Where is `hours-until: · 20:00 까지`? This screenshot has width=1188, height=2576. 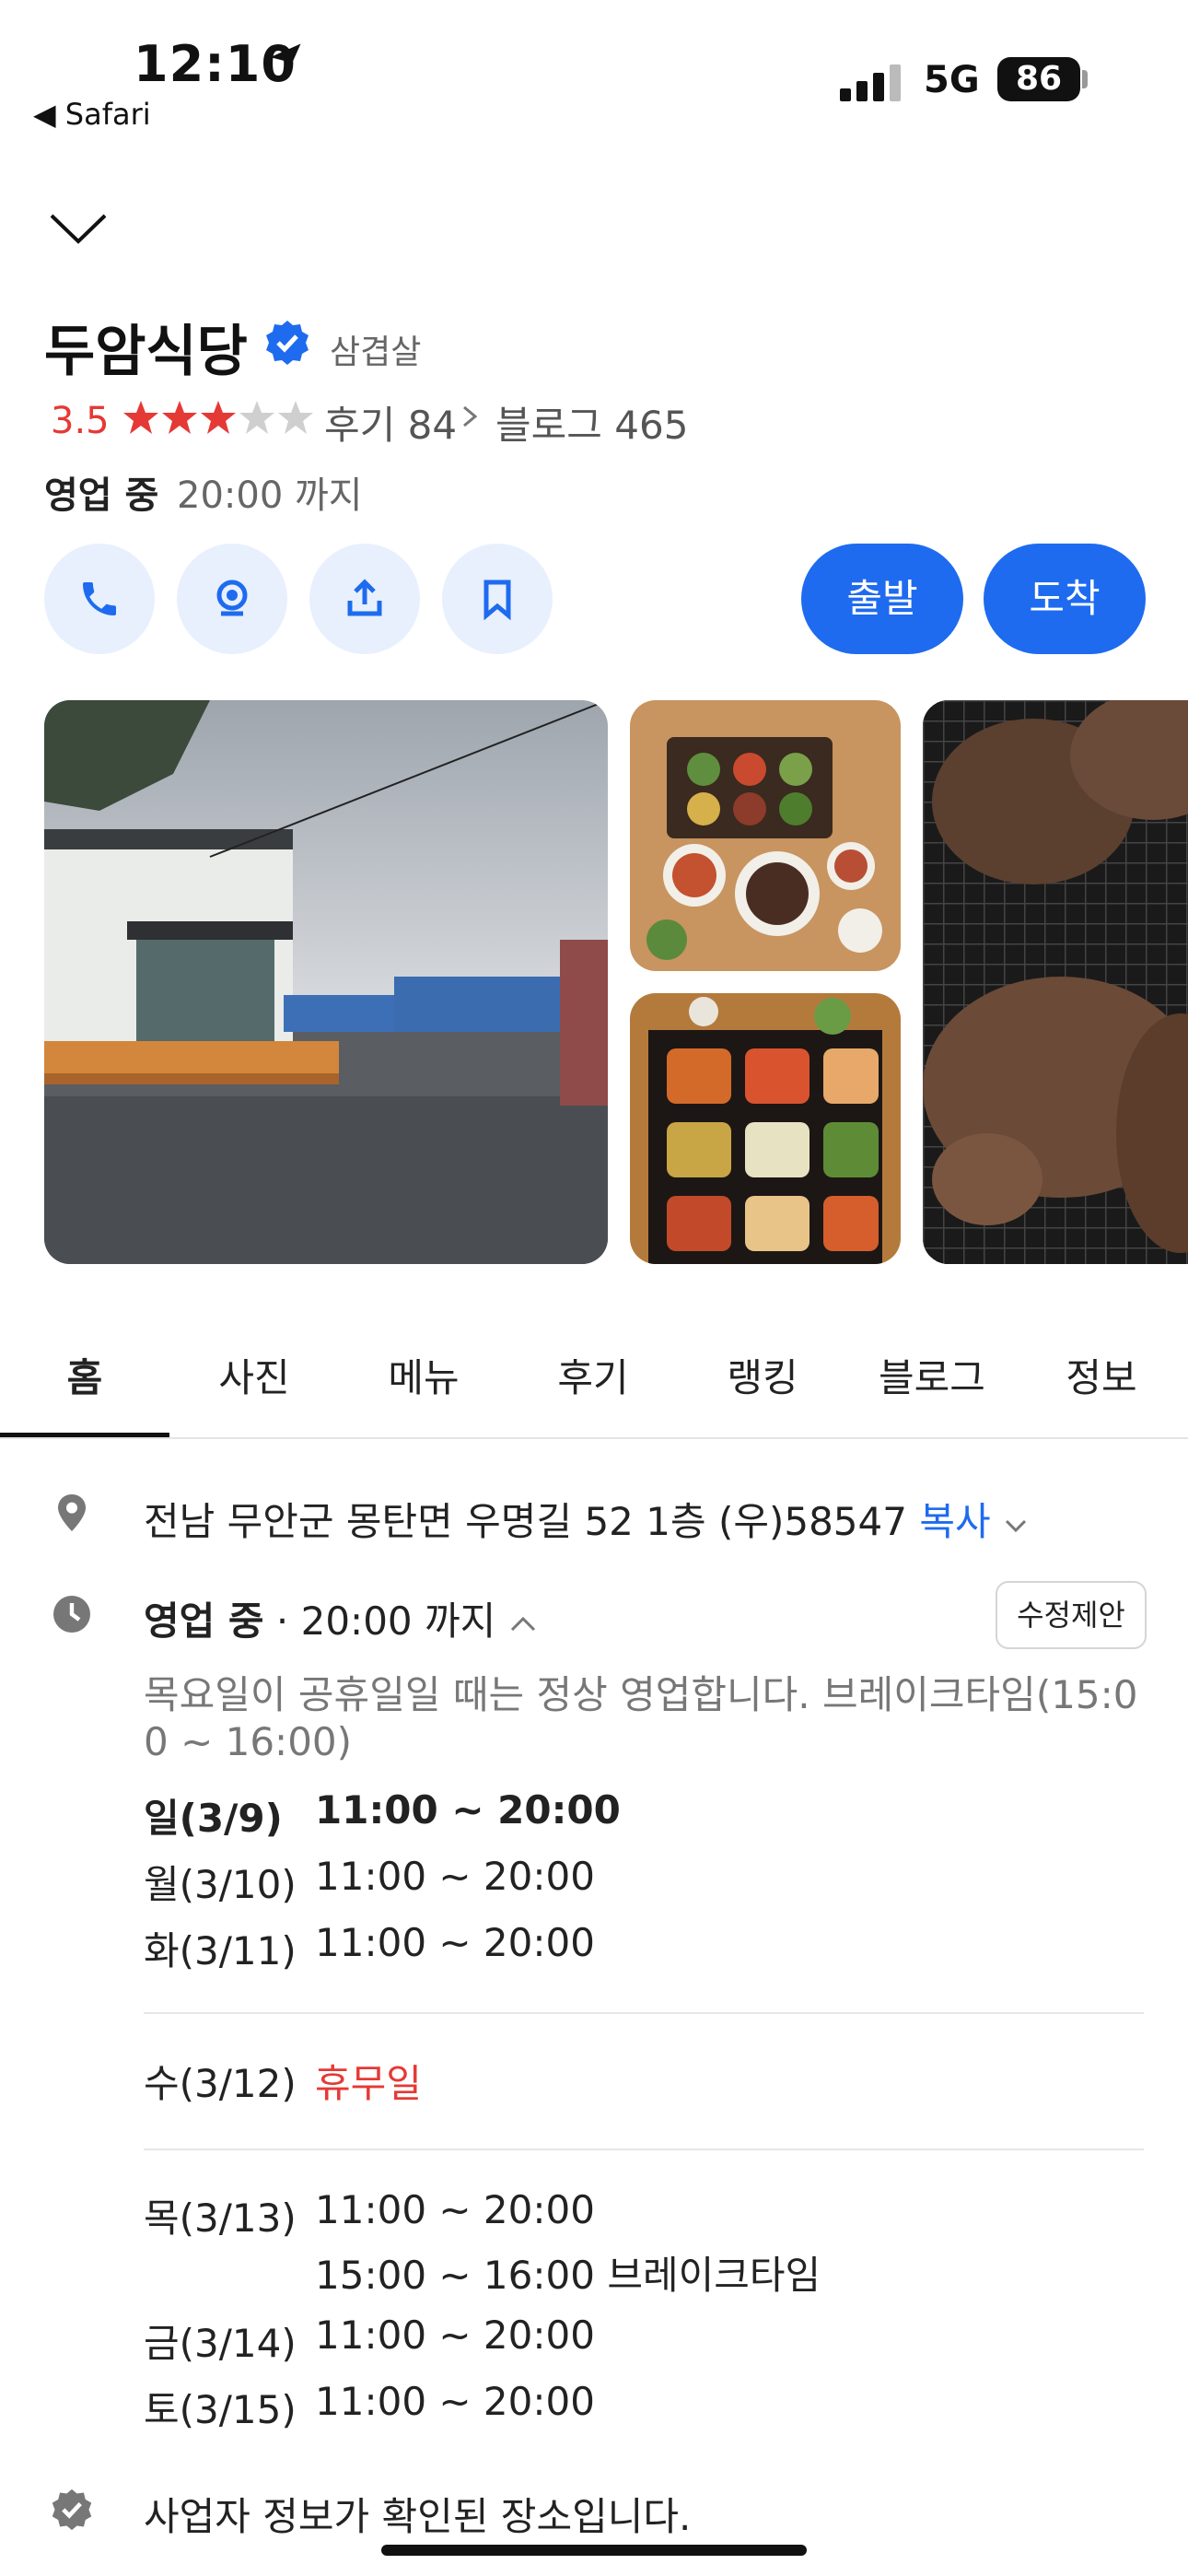
hours-until: · 20:00 까지 is located at coordinates (386, 1621).